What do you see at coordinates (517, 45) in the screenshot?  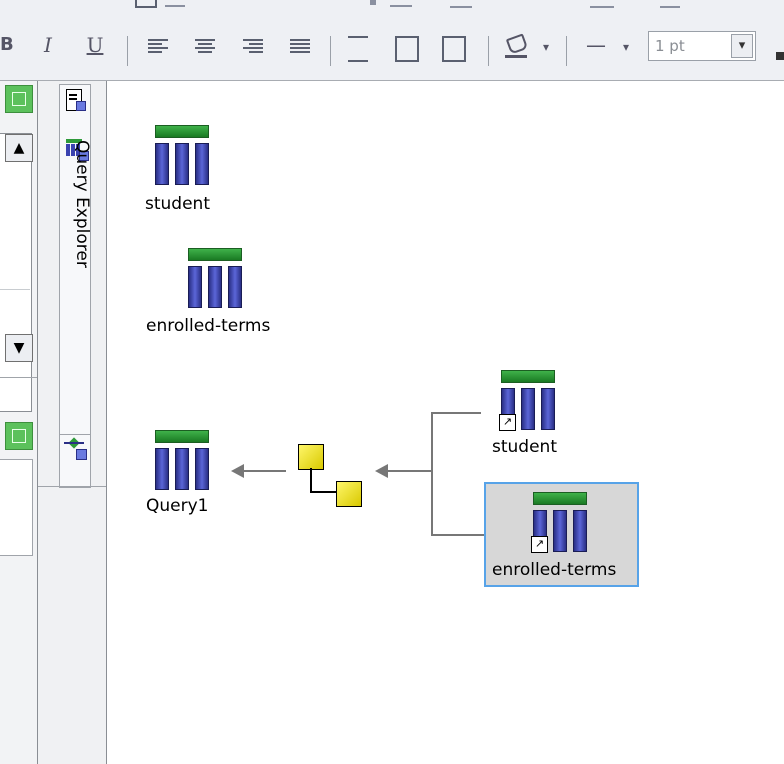 I see `fill-color-icon` at bounding box center [517, 45].